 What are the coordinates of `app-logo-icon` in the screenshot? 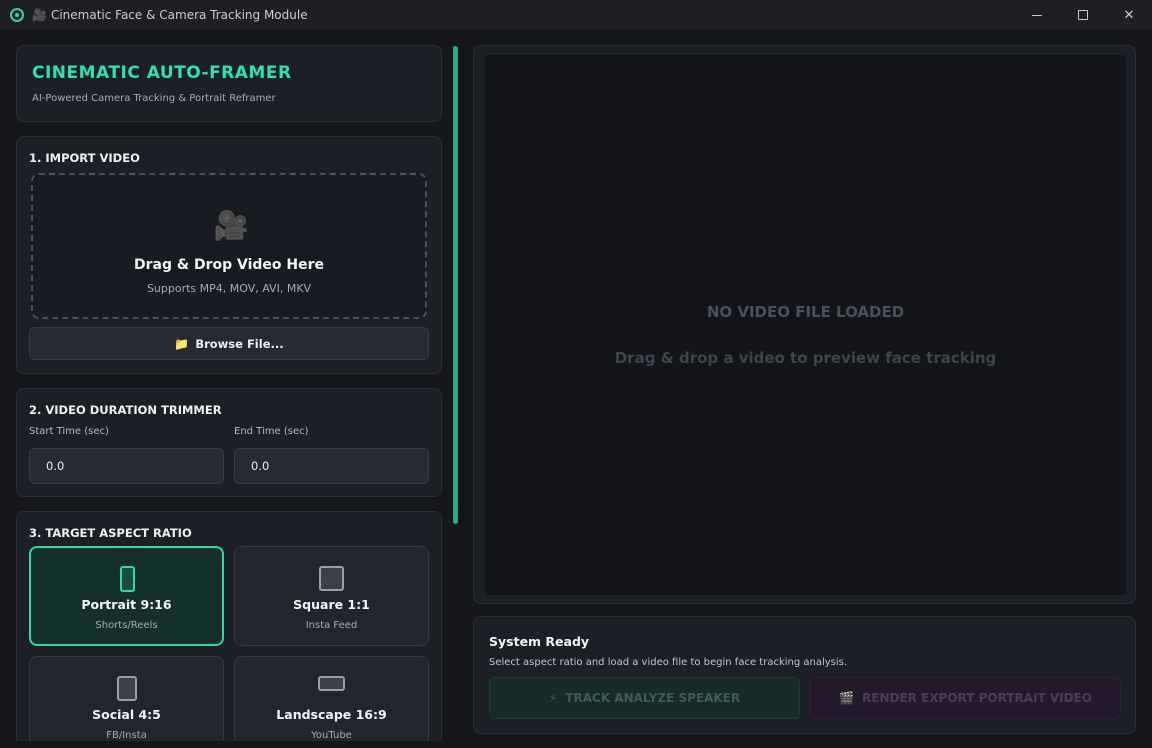 It's located at (17, 15).